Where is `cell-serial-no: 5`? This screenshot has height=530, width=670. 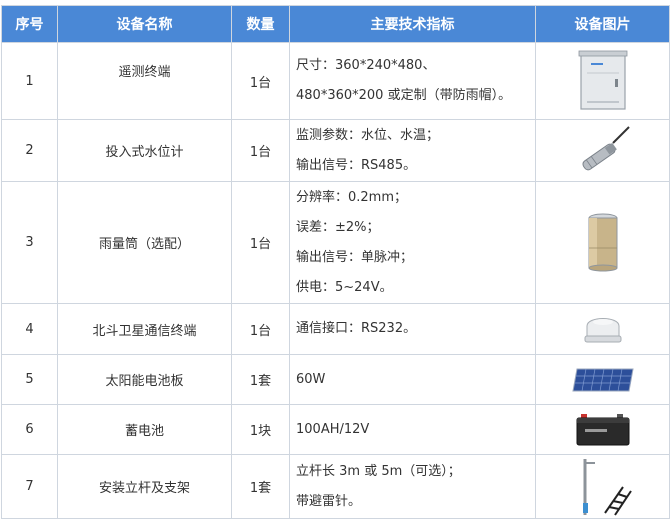 cell-serial-no: 5 is located at coordinates (29, 379).